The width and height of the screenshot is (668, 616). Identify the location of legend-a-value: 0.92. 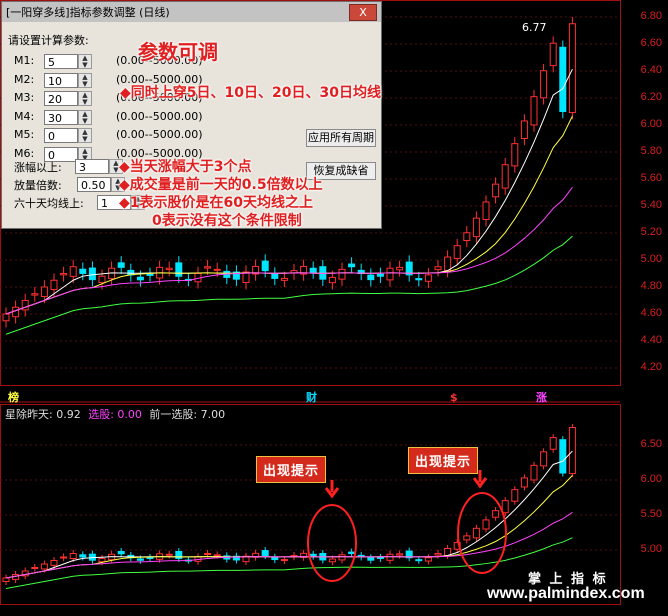
(68, 414).